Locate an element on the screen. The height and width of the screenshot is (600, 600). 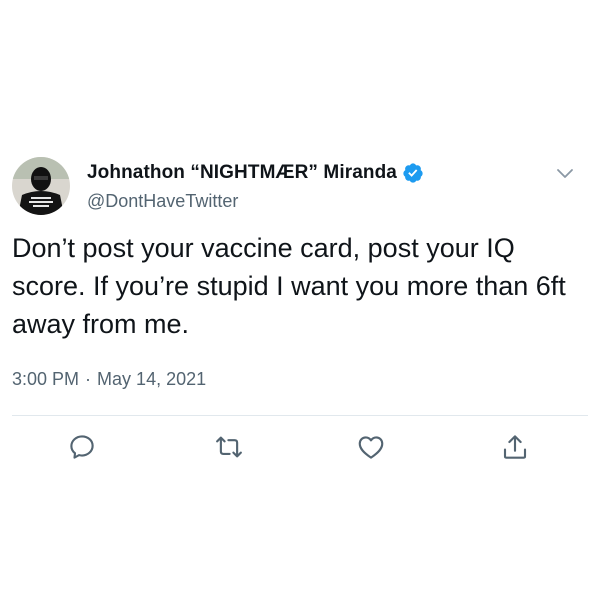
avatar is located at coordinates (41, 186).